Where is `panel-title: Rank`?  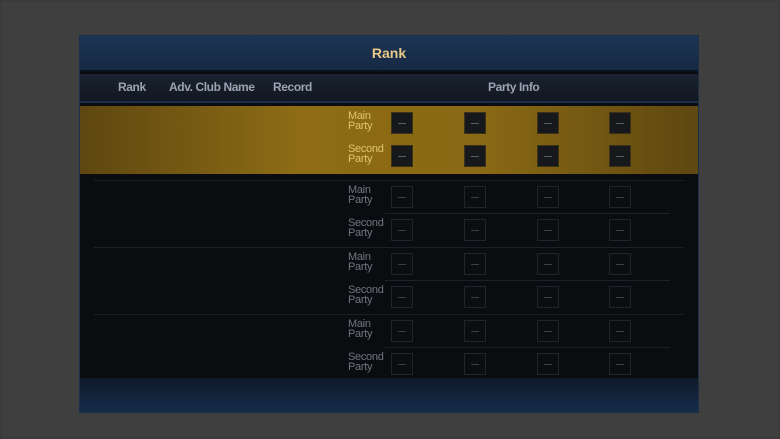 panel-title: Rank is located at coordinates (389, 53).